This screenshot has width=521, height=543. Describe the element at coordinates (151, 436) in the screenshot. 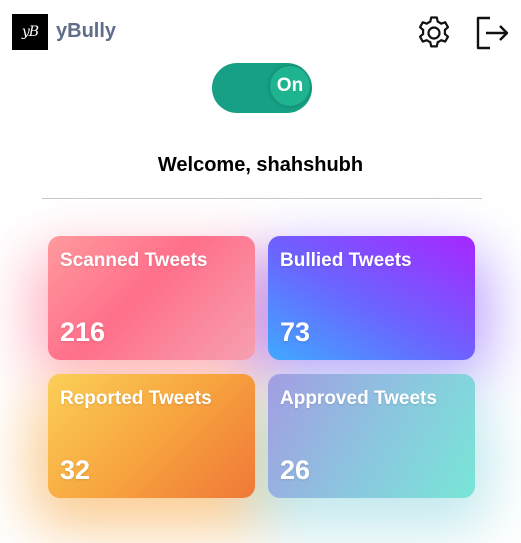

I see `reported-tweets-card: Reported Tweets 32` at that location.